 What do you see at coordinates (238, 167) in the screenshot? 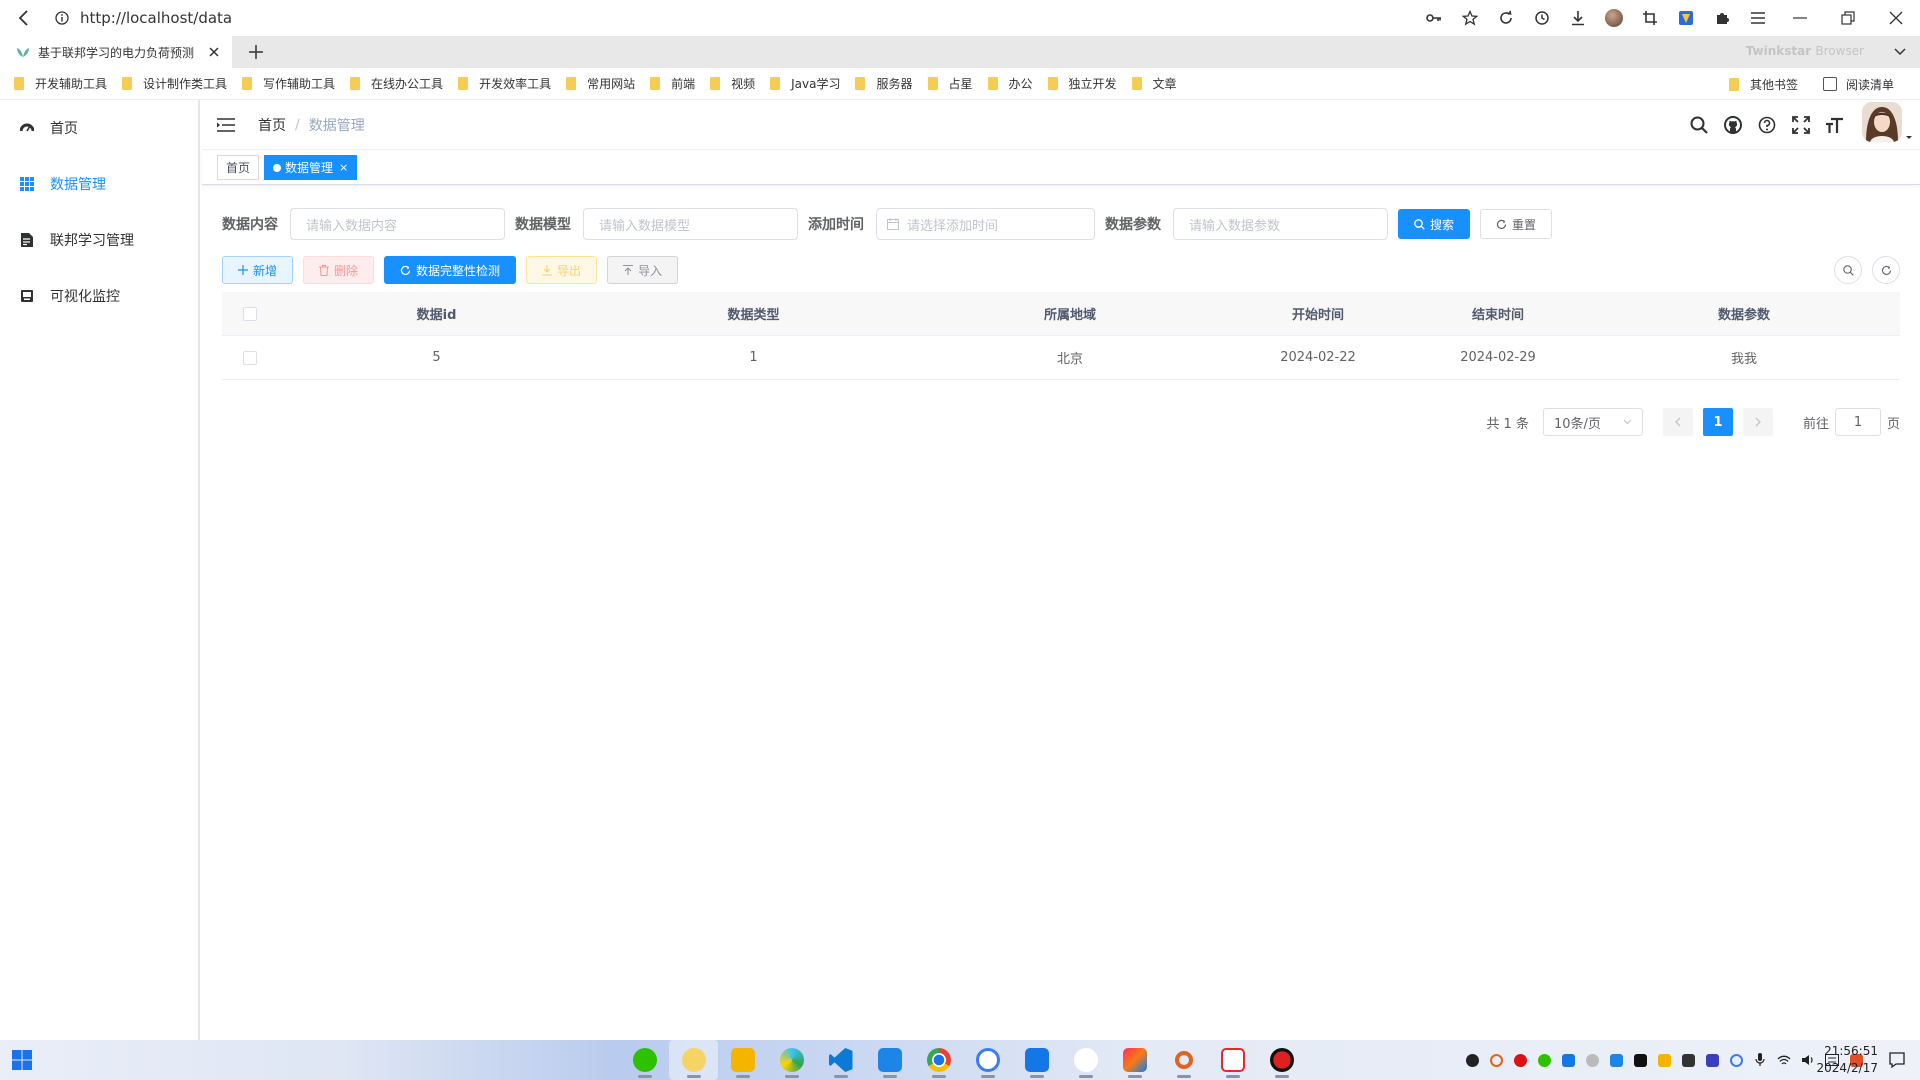
I see `tag-home: 首页` at bounding box center [238, 167].